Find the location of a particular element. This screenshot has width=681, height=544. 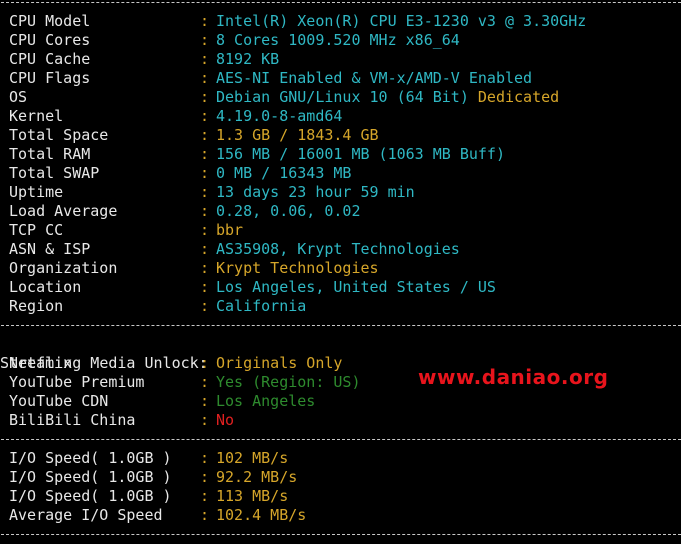

row-label: YouTube CDN is located at coordinates (59, 401).